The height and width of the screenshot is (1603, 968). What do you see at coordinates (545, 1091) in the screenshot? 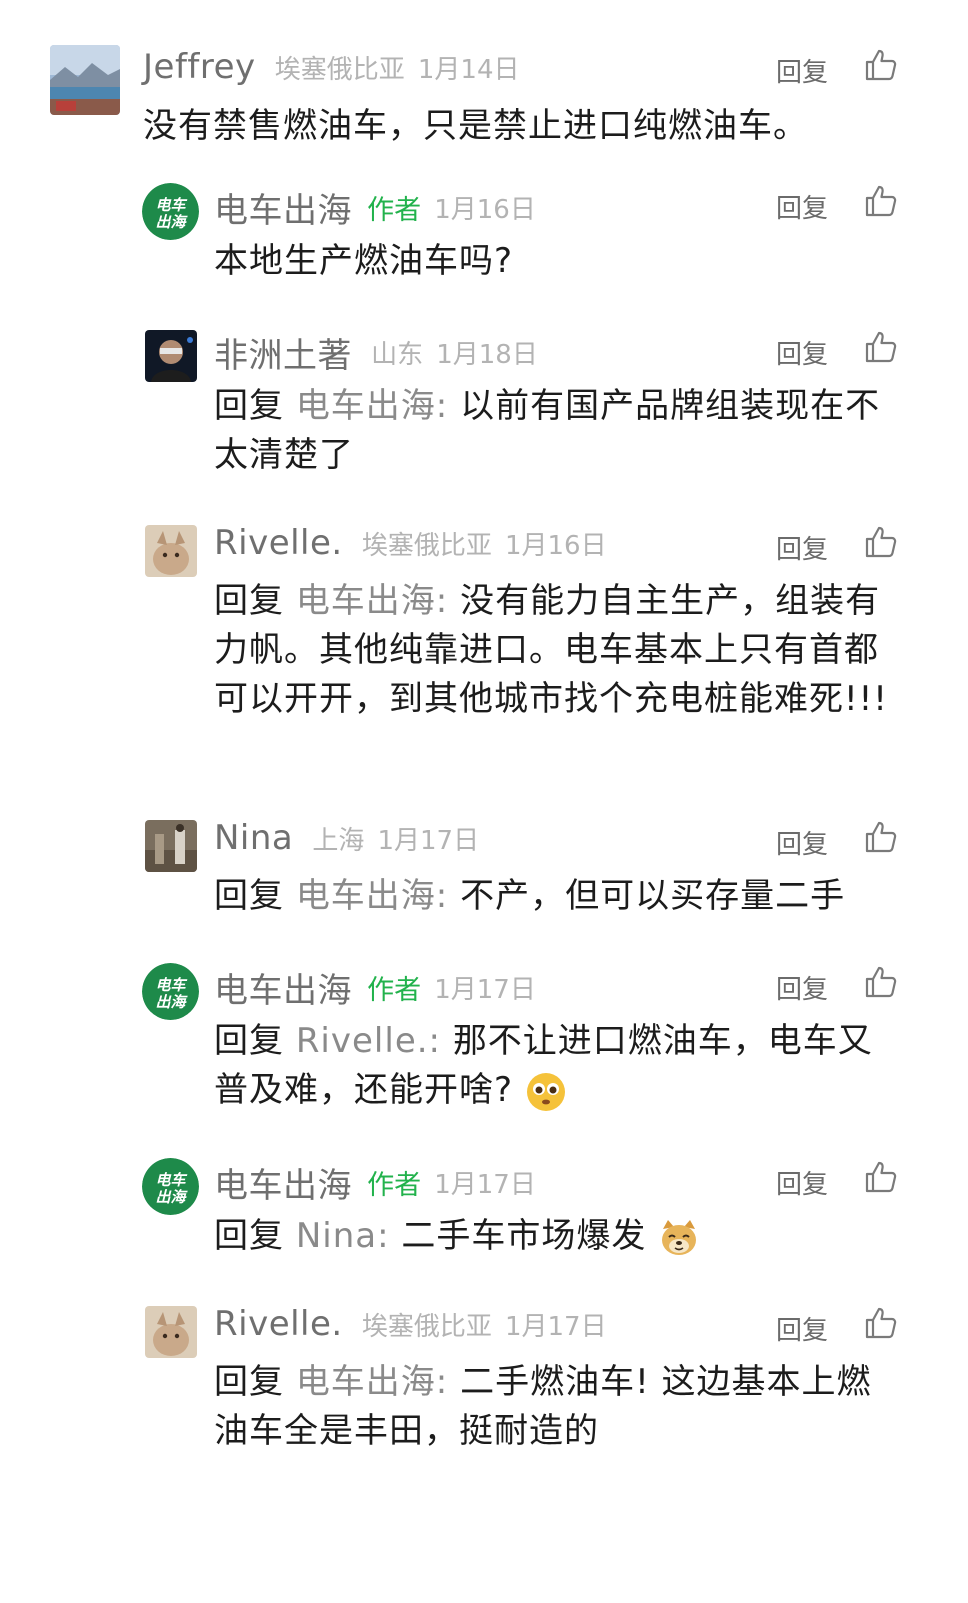
I see `pleading-face-emoji` at bounding box center [545, 1091].